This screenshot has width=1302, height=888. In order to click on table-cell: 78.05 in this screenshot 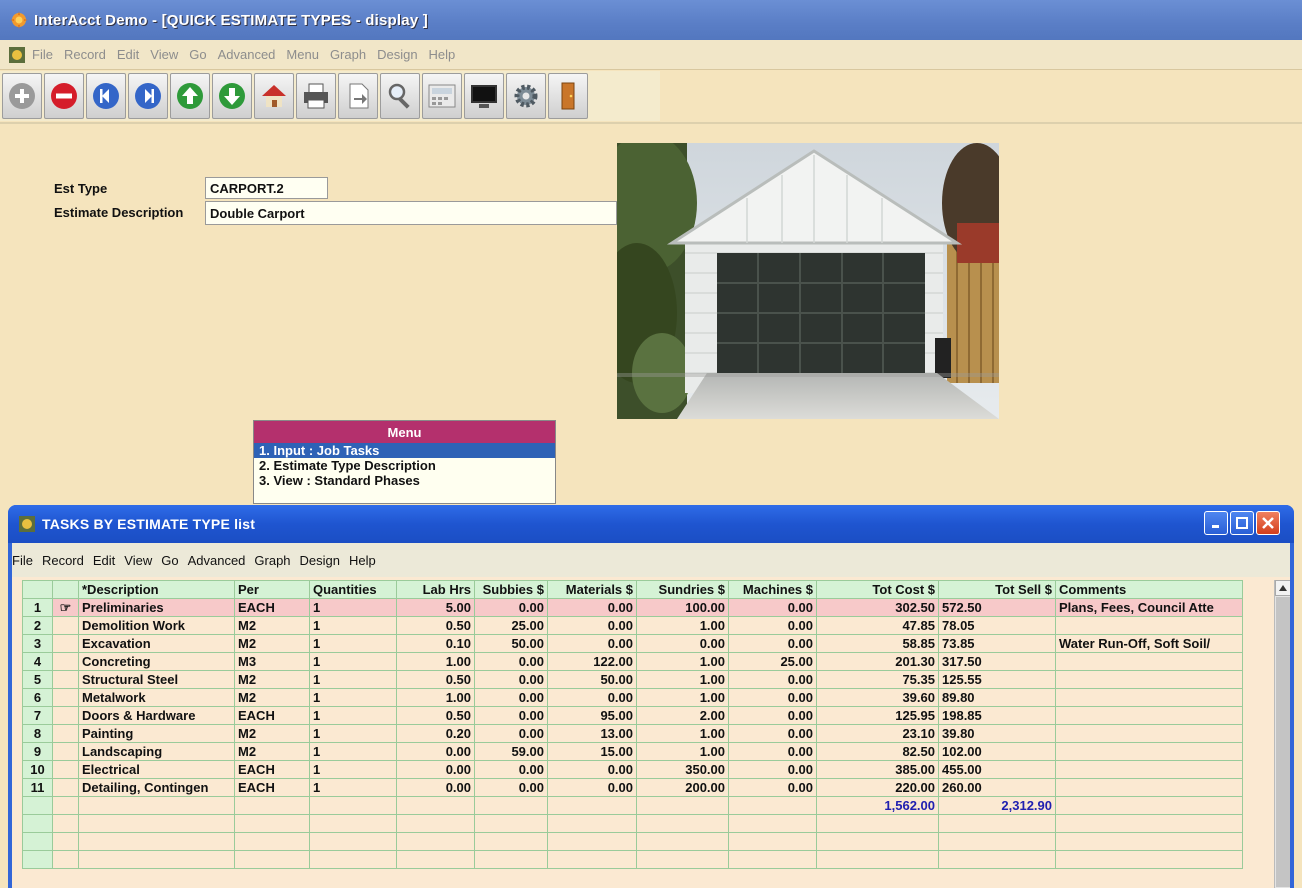, I will do `click(997, 625)`.